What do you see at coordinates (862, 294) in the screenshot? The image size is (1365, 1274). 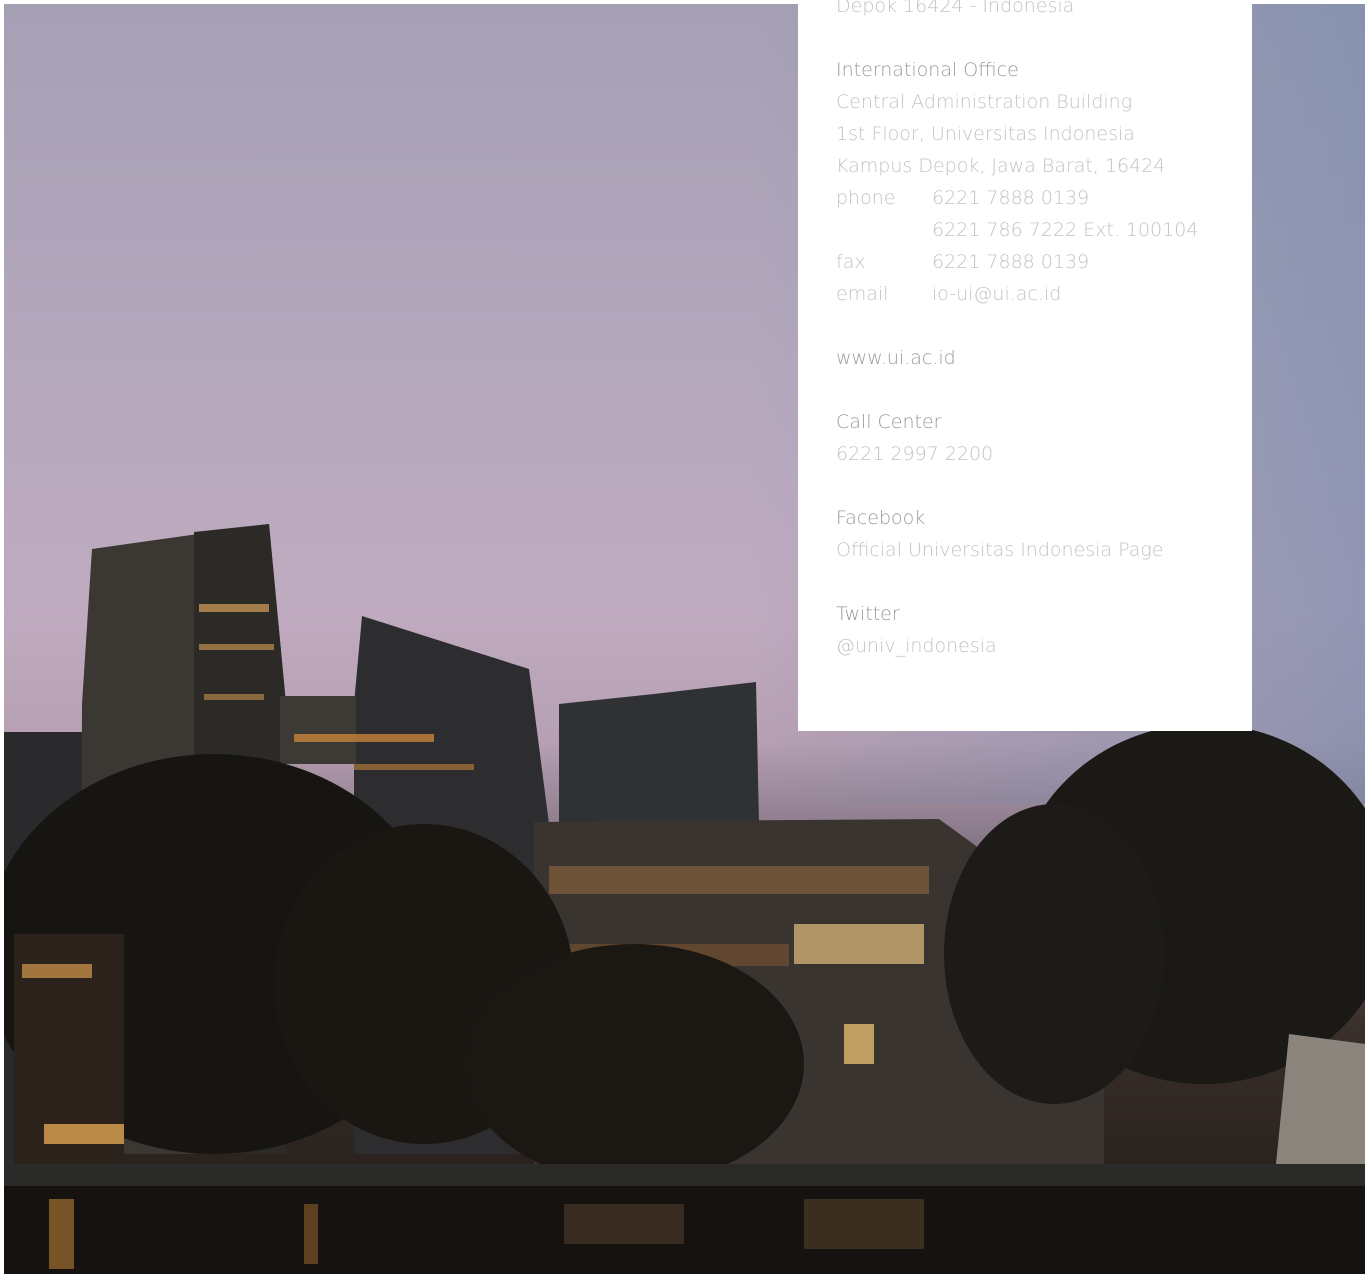 I see `email-label: email` at bounding box center [862, 294].